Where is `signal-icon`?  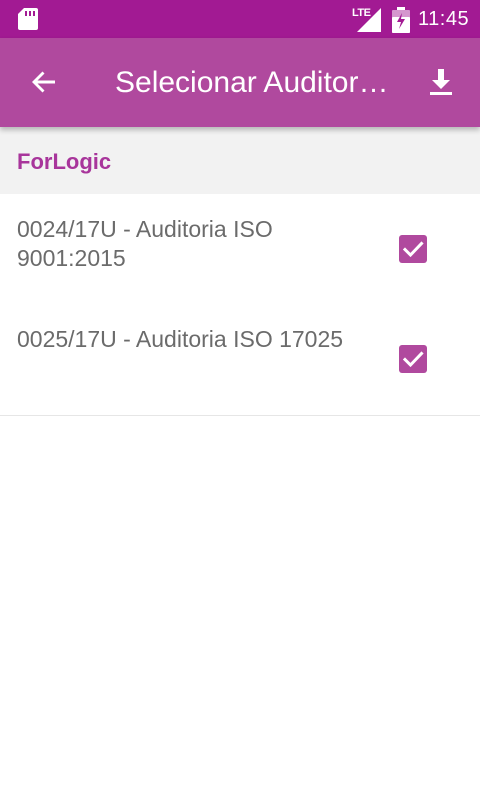
signal-icon is located at coordinates (369, 20).